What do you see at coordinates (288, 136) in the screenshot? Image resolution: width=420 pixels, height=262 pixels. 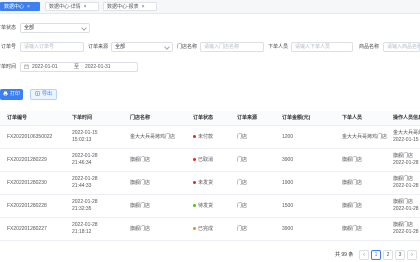 I see `amount-text: 1200` at bounding box center [288, 136].